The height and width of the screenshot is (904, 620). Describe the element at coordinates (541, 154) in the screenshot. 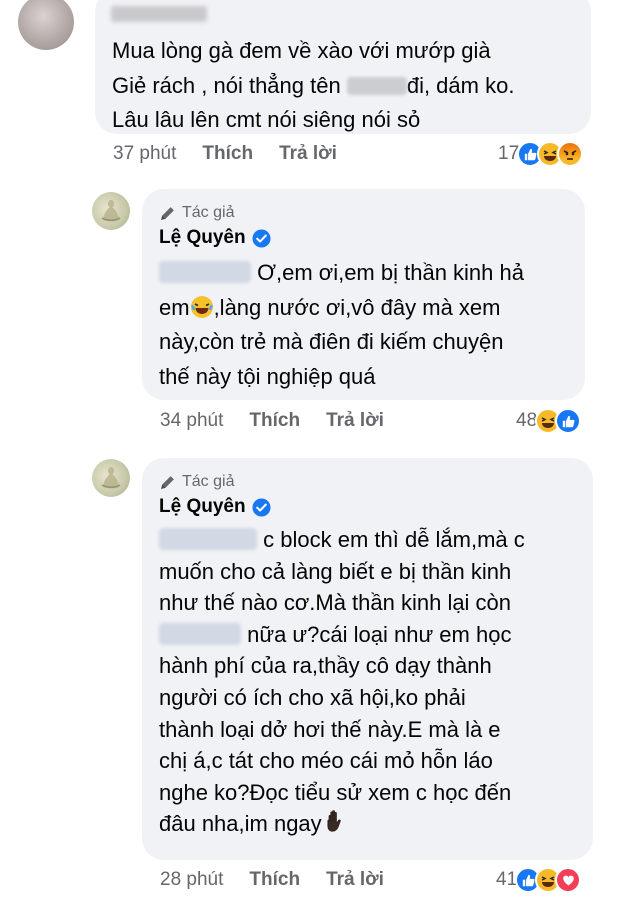

I see `reaction-summary: 17` at that location.